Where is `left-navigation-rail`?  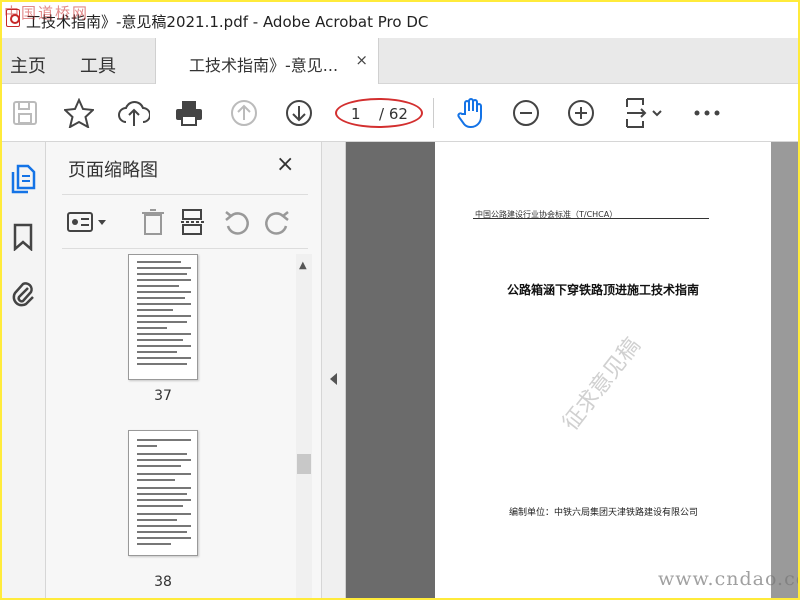 left-navigation-rail is located at coordinates (24, 370).